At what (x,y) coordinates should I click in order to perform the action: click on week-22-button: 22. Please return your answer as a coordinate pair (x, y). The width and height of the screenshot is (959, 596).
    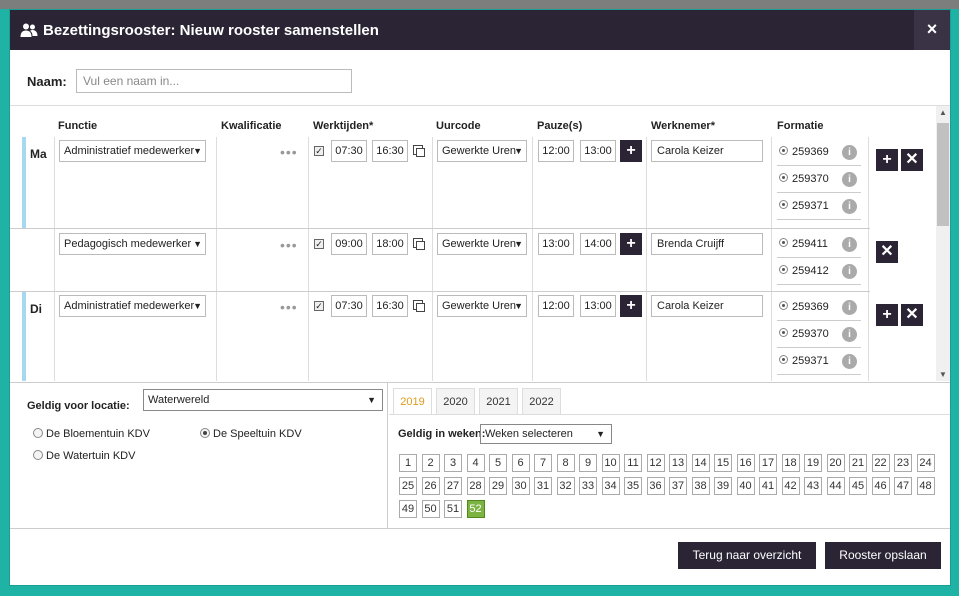
    Looking at the image, I should click on (880, 463).